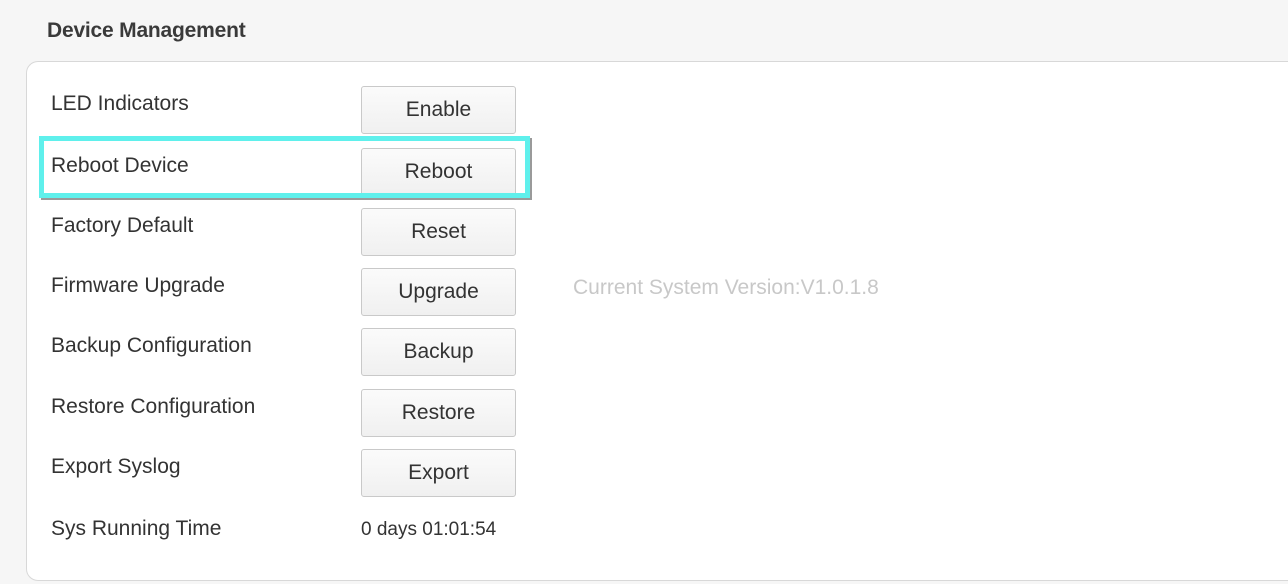  I want to click on row-reboot-device: Reboot Device Reboot, so click(527, 170).